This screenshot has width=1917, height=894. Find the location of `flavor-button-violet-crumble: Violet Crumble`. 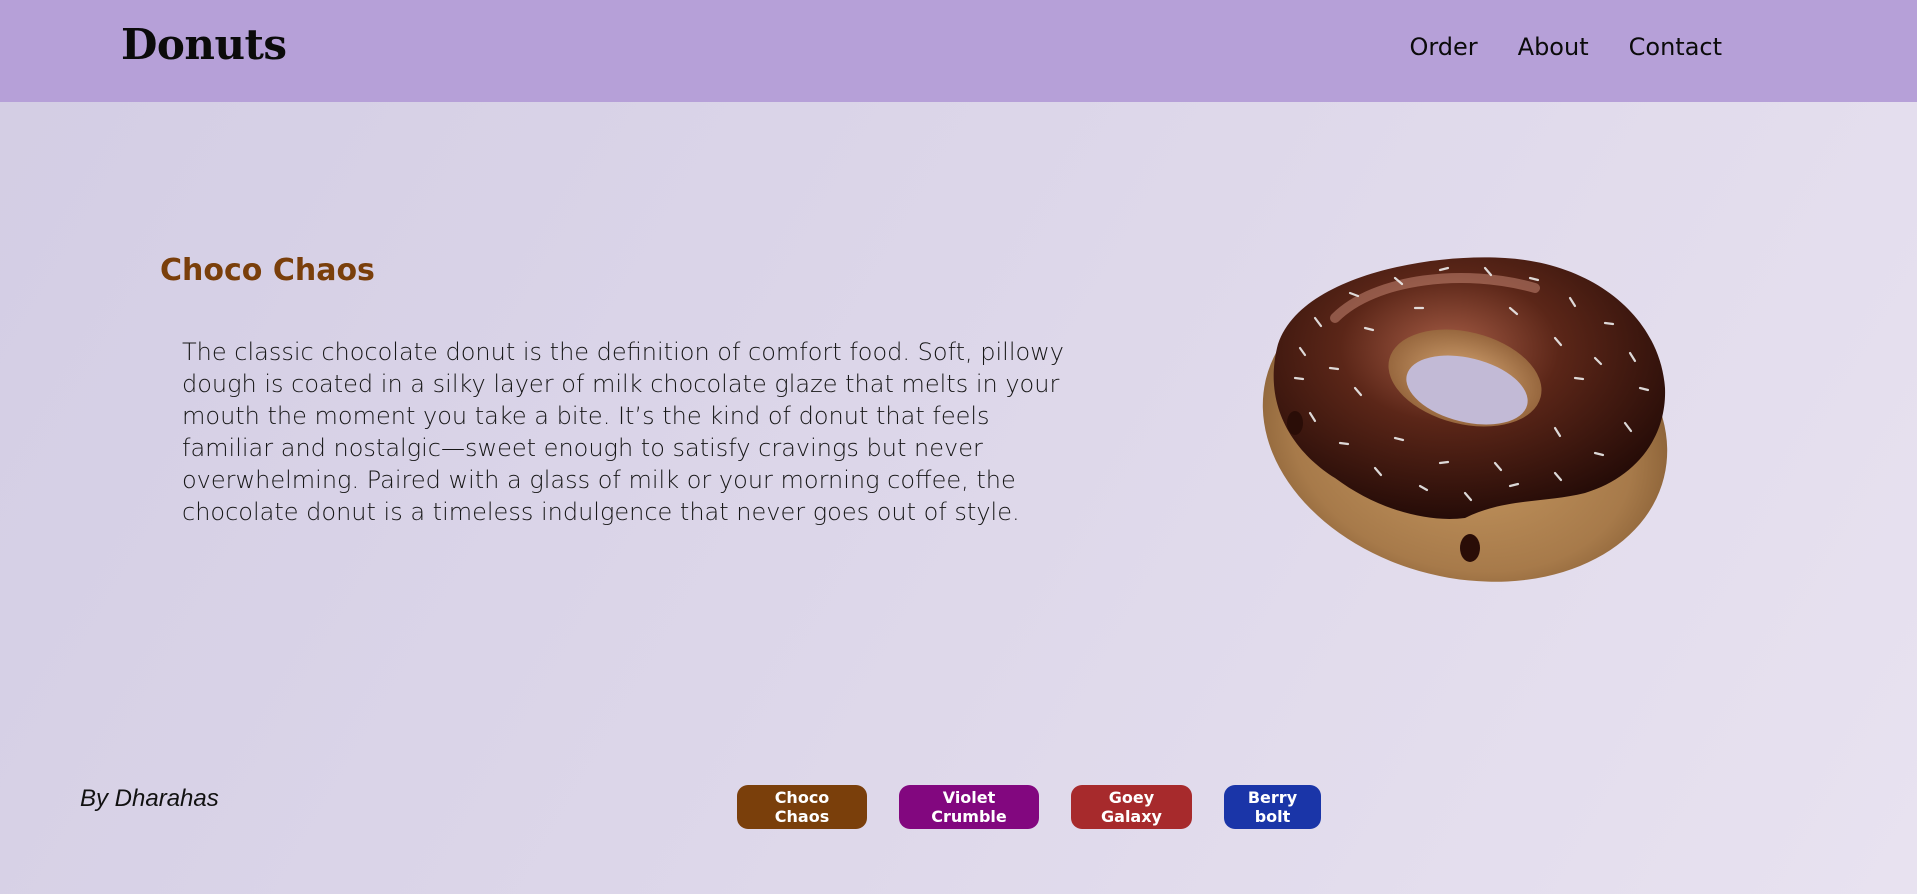

flavor-button-violet-crumble: Violet Crumble is located at coordinates (969, 807).